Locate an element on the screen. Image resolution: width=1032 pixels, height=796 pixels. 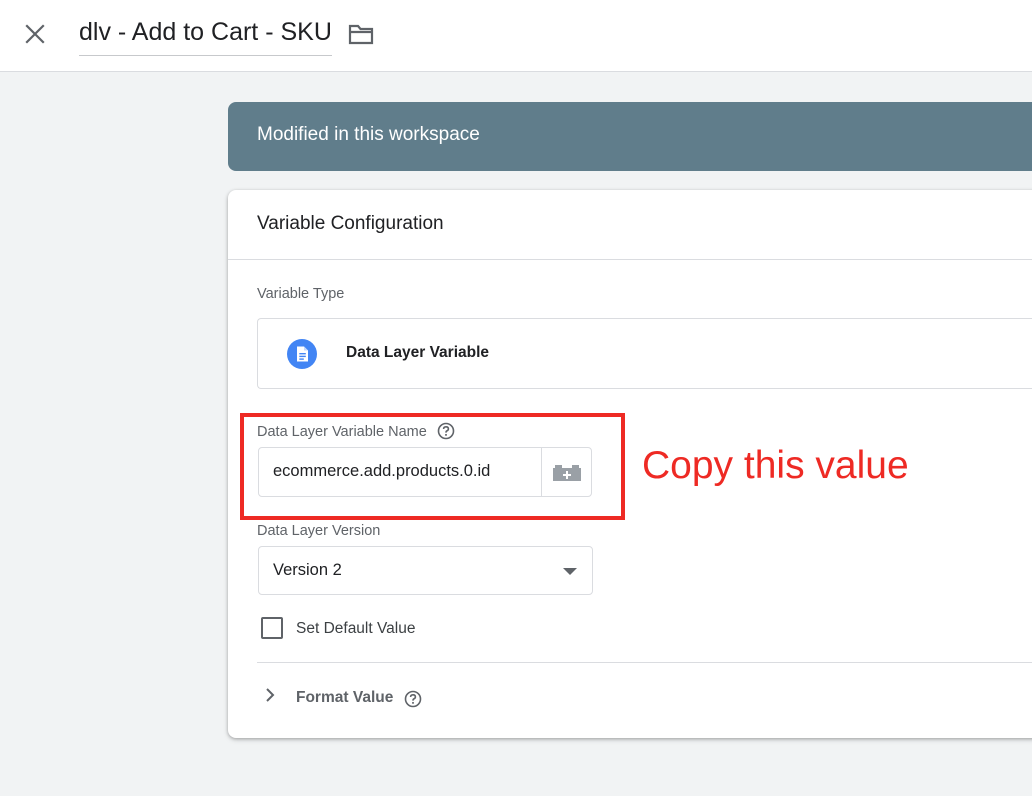
version-selected-value: Version 2 is located at coordinates (307, 570).